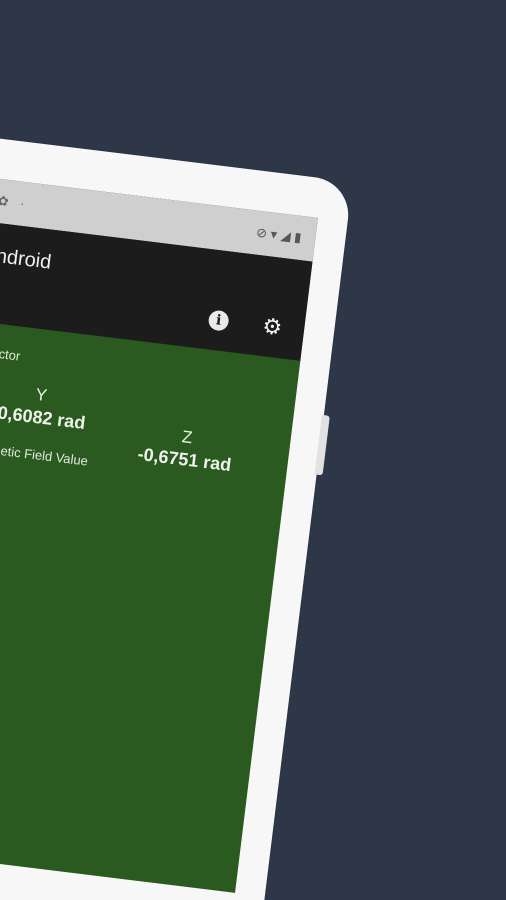 The height and width of the screenshot is (900, 506). I want to click on info-button: i, so click(218, 320).